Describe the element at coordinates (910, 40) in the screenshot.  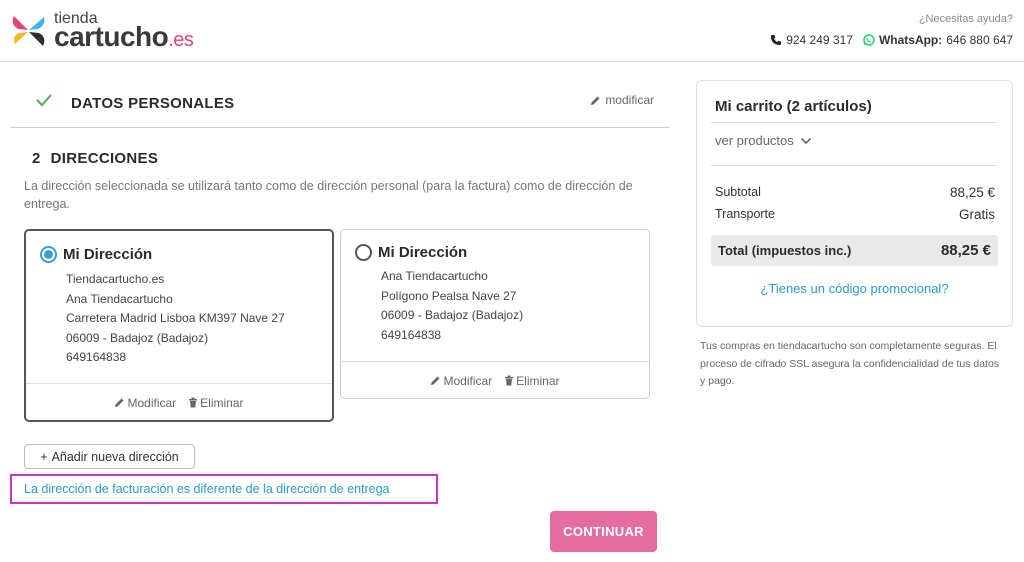
I see `whatsapp-label: WhatsApp:` at that location.